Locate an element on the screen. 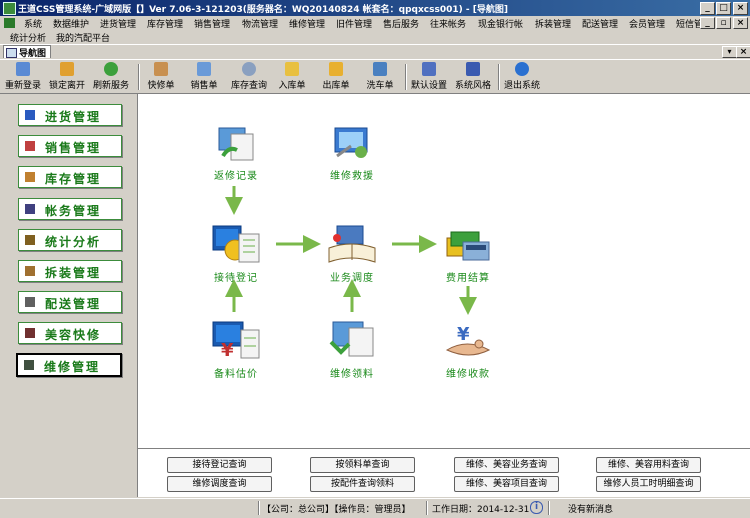  repair-beauty-material-query-button: 维修、美容用料查询 is located at coordinates (648, 465).